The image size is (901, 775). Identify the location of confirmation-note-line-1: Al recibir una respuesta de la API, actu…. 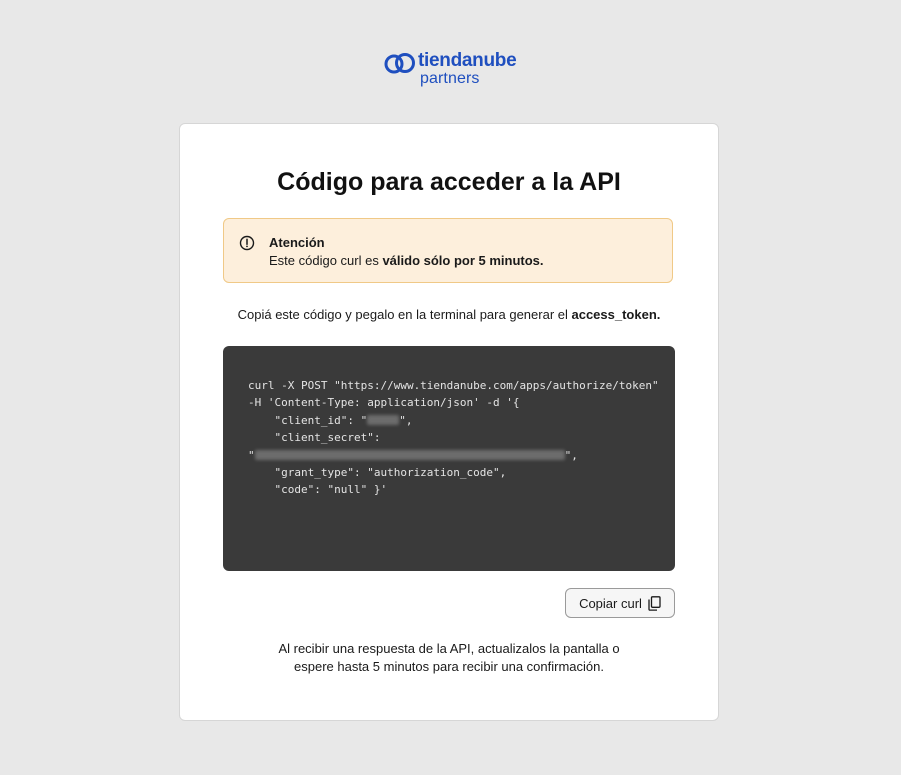
(449, 648).